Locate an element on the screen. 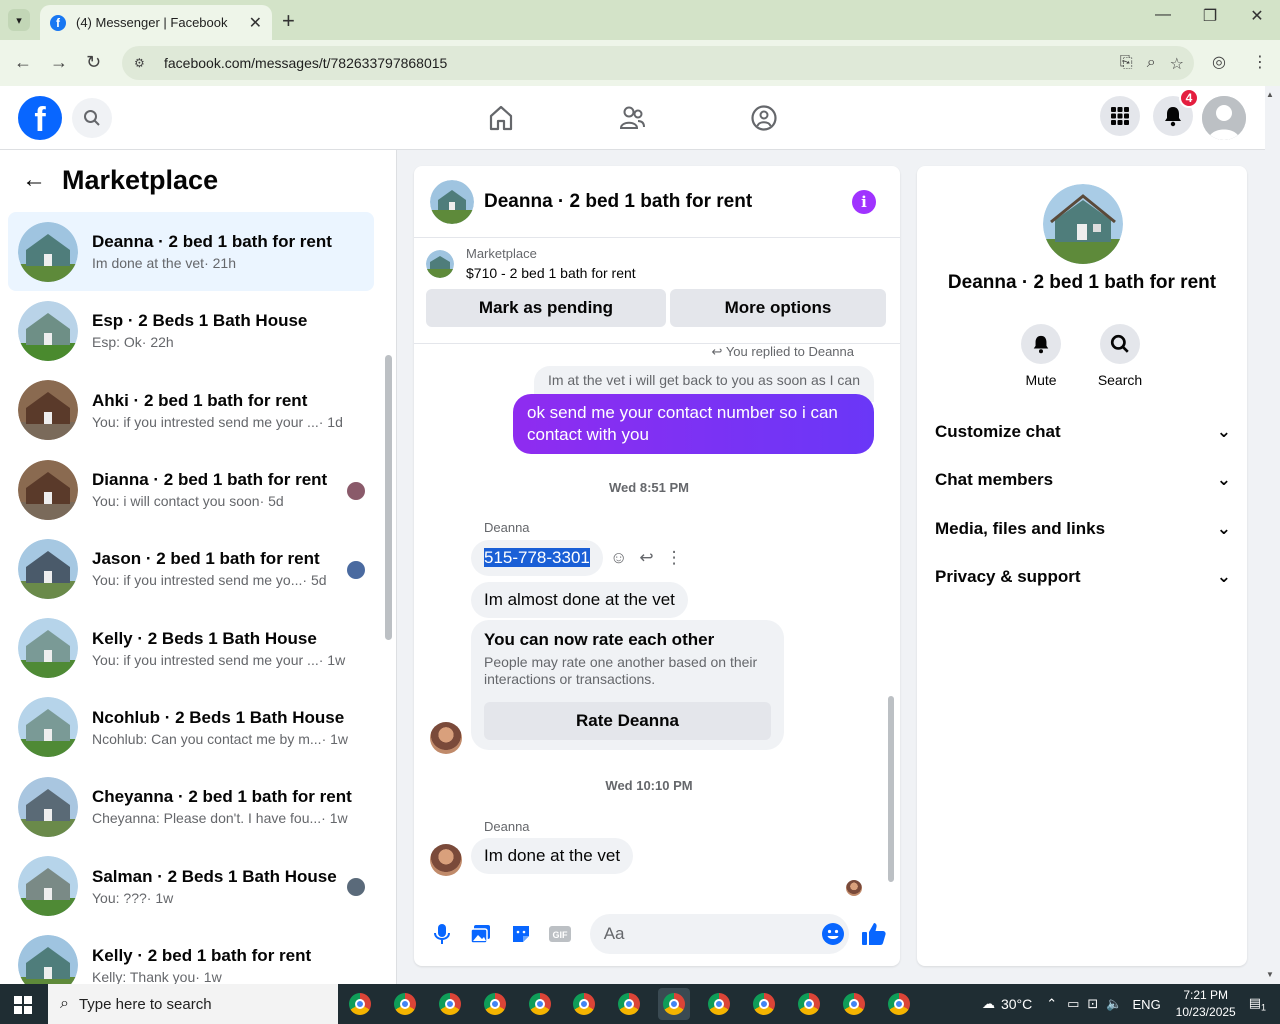 This screenshot has height=1024, width=1280. page-scroll-up-arrow: ▲ is located at coordinates (1270, 94).